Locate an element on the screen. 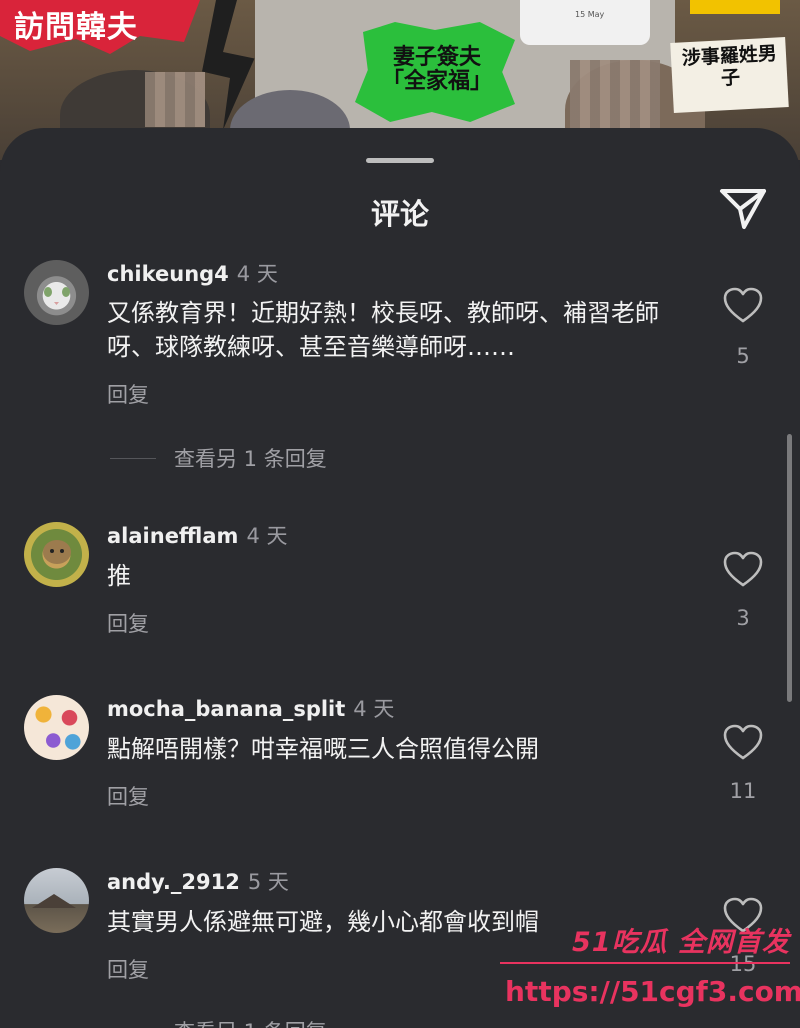 The width and height of the screenshot is (800, 1028). comment-text: 點解唔開樣？咁幸福嘅三人合照值得公開 is located at coordinates (323, 749).